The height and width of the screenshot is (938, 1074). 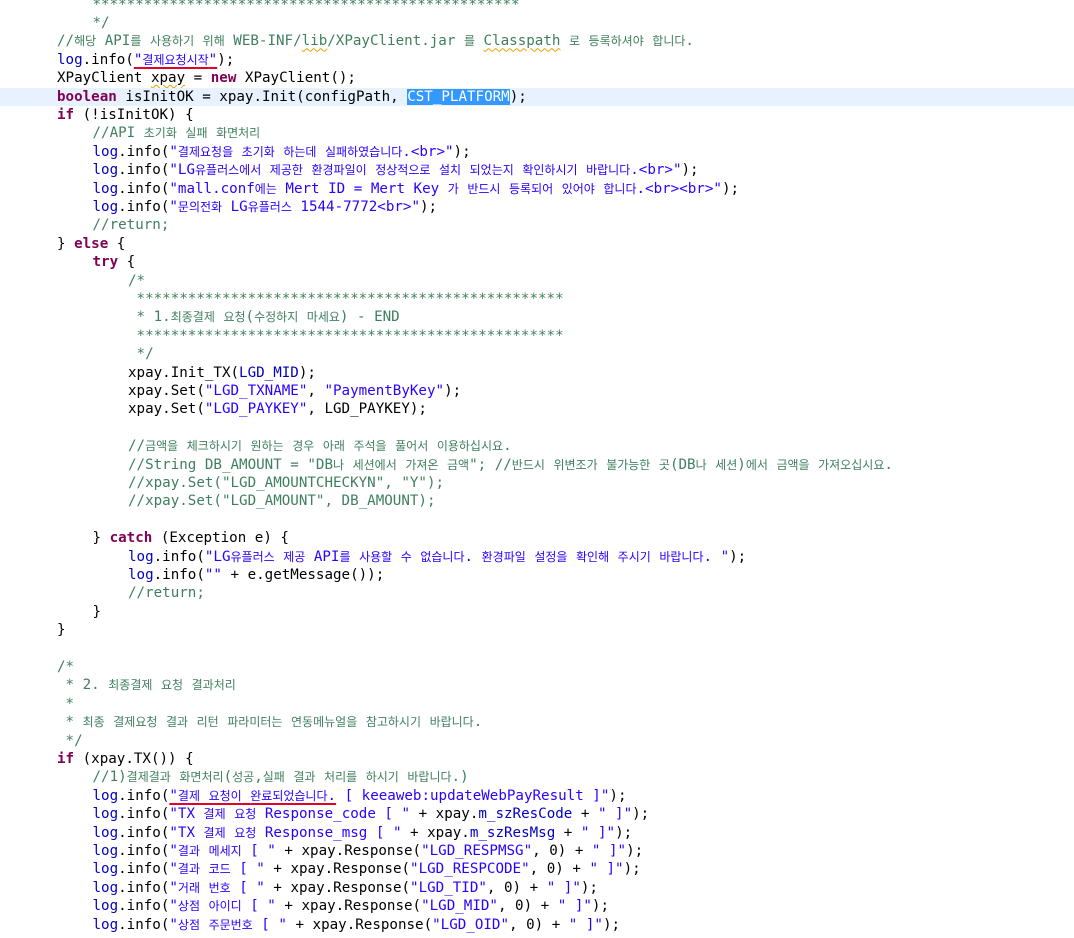 I want to click on code-comment: lib, so click(x=314, y=41).